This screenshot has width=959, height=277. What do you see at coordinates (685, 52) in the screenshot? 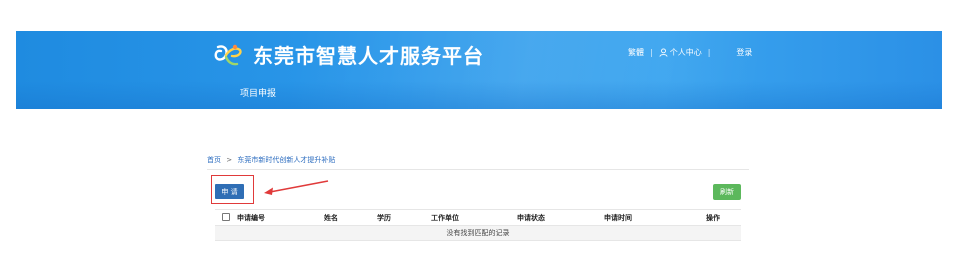
I see `user-center-label: 个人中心` at bounding box center [685, 52].